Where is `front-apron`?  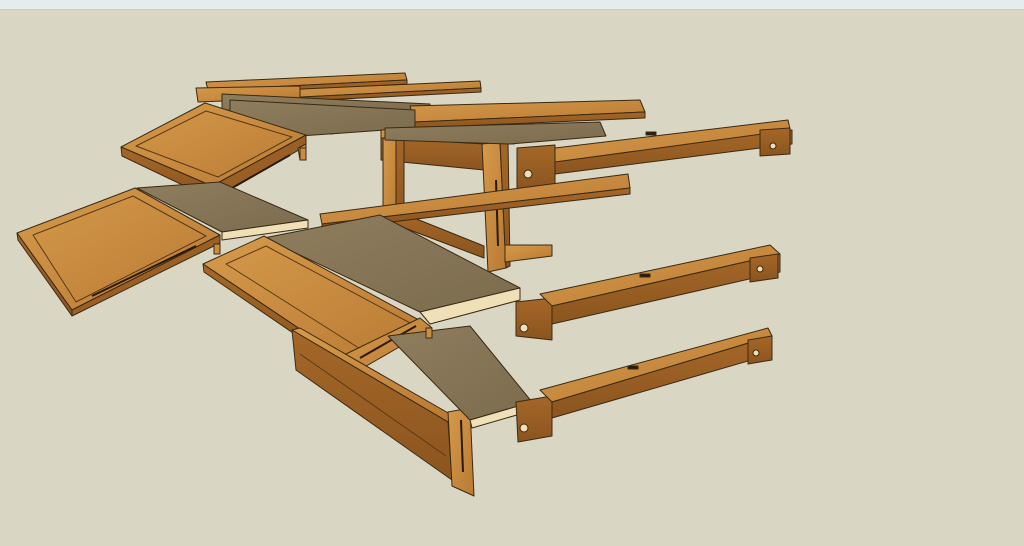
front-apron is located at coordinates (413, 411).